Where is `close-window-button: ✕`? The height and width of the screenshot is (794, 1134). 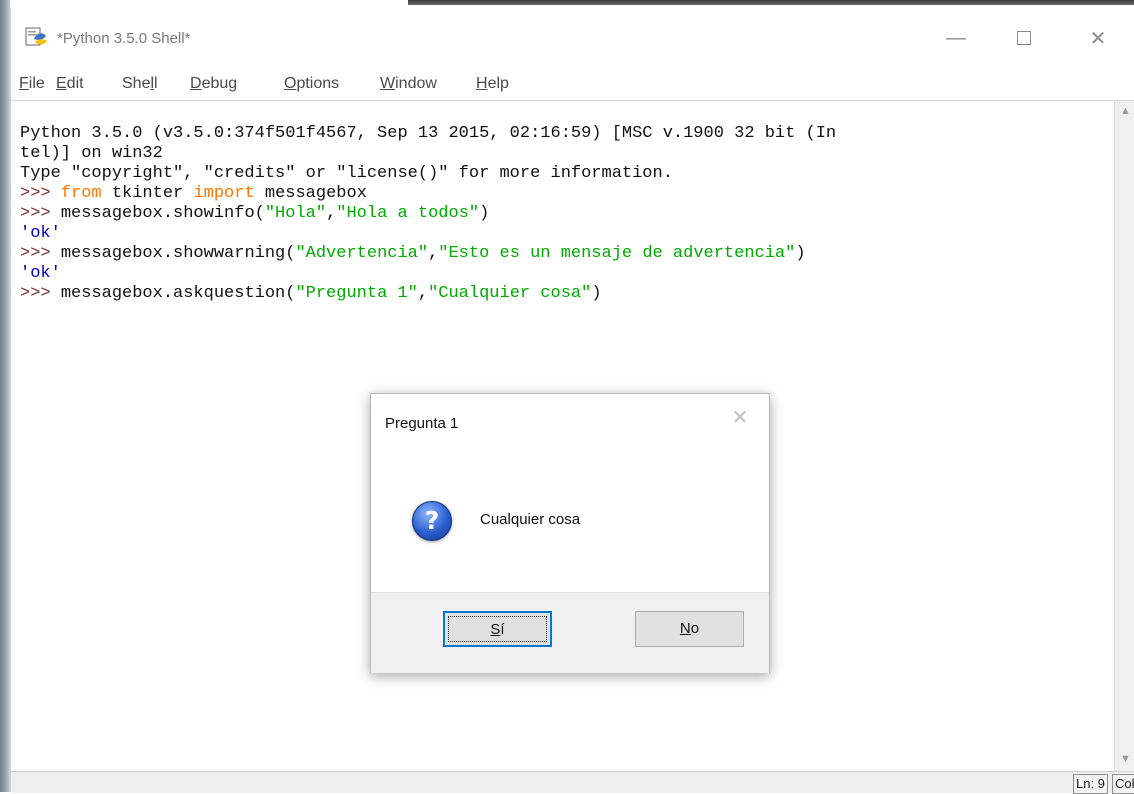
close-window-button: ✕ is located at coordinates (1098, 38).